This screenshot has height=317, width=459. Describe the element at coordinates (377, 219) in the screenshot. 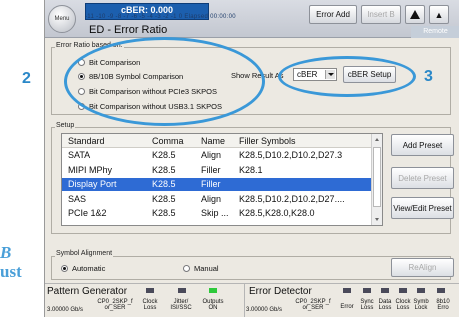

I see `scroll-down-icon` at that location.